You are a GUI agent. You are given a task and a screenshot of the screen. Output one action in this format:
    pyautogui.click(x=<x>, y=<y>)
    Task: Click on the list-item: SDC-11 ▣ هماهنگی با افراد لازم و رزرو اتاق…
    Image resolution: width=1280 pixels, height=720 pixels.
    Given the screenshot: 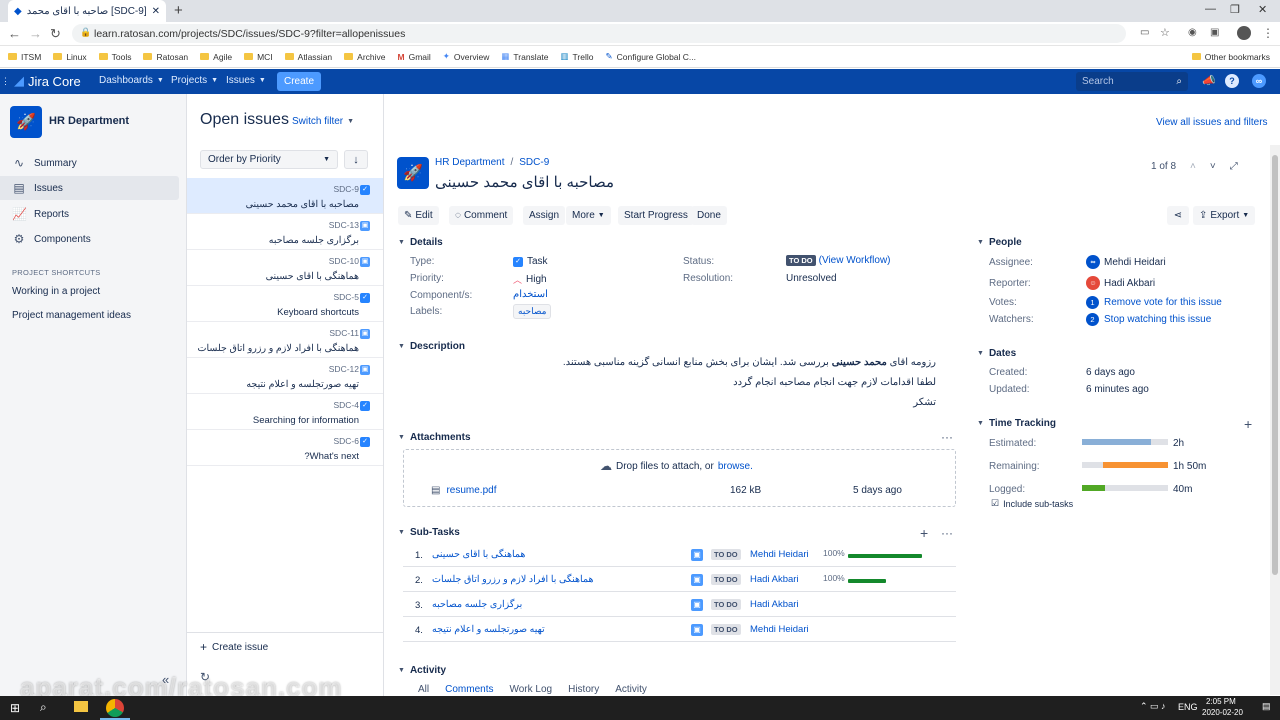 What is the action you would take?
    pyautogui.click(x=285, y=340)
    